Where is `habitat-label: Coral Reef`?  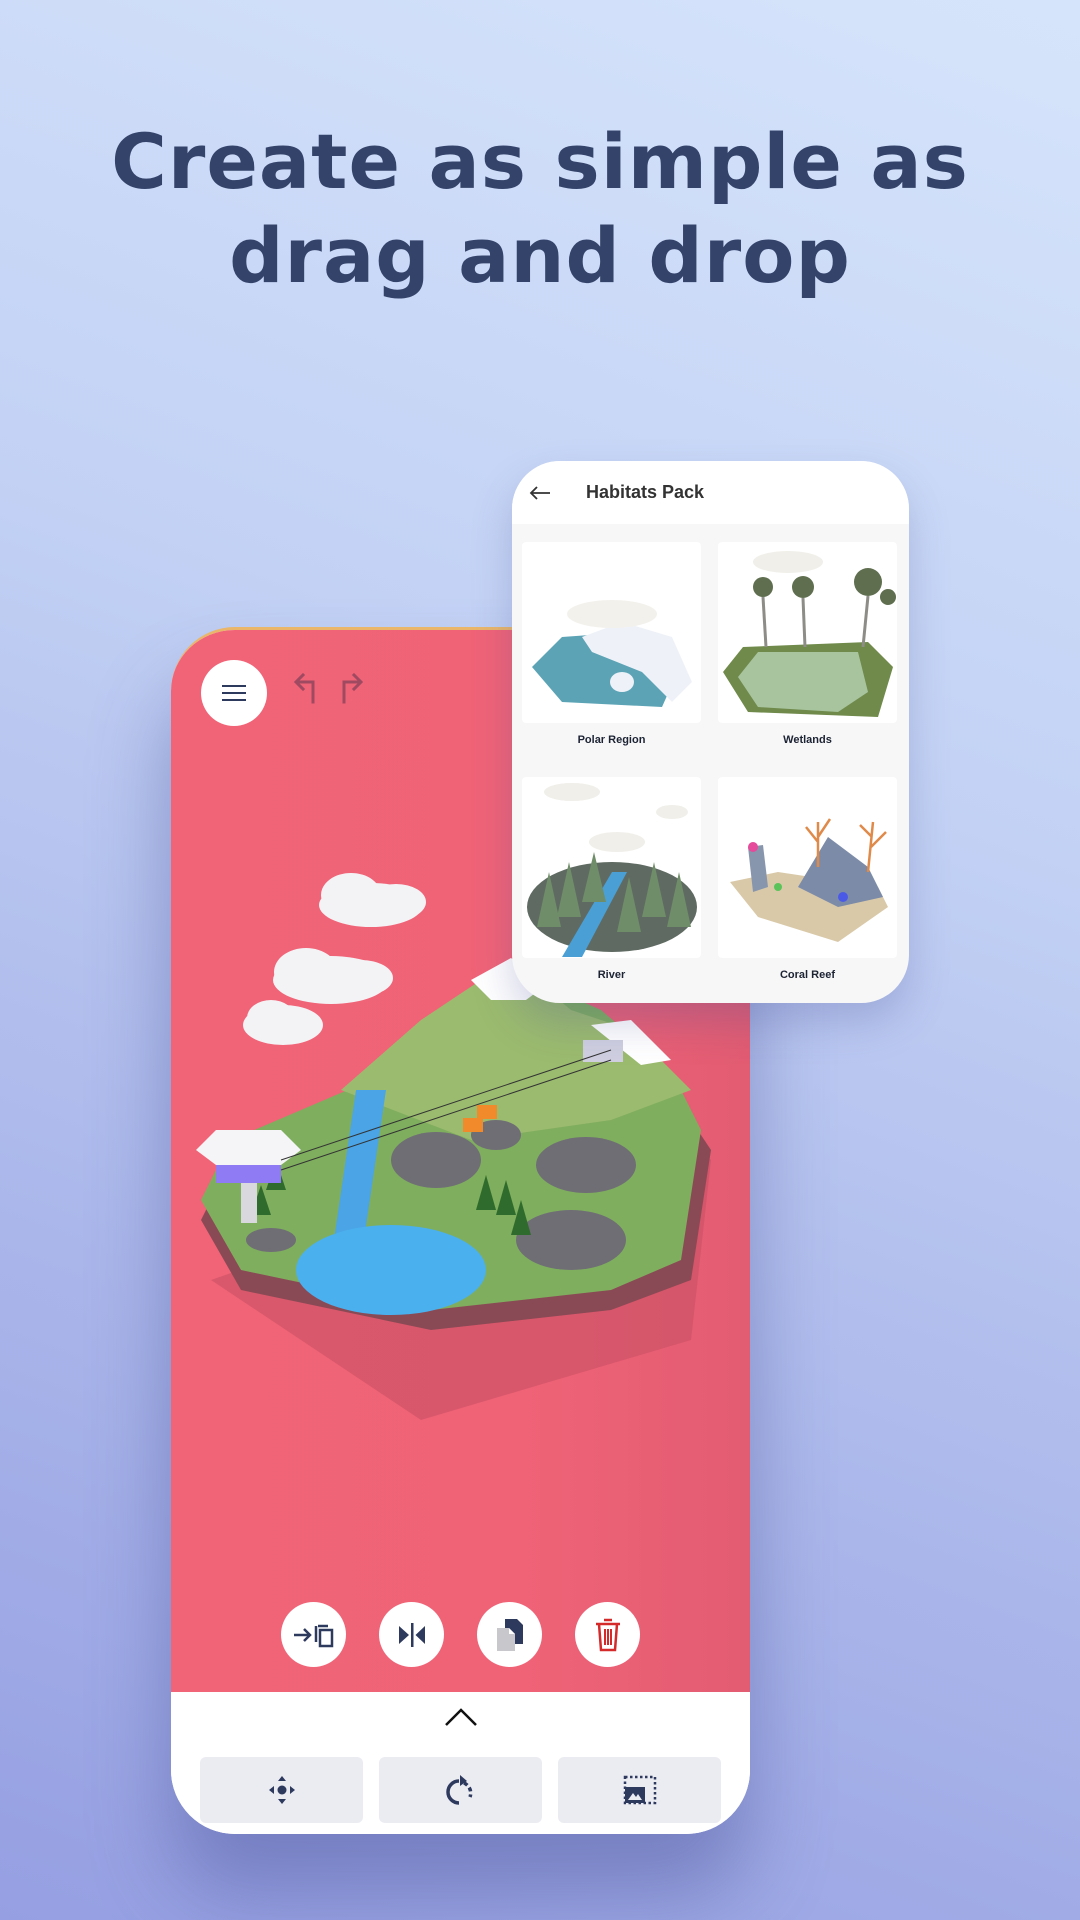
habitat-label: Coral Reef is located at coordinates (807, 975).